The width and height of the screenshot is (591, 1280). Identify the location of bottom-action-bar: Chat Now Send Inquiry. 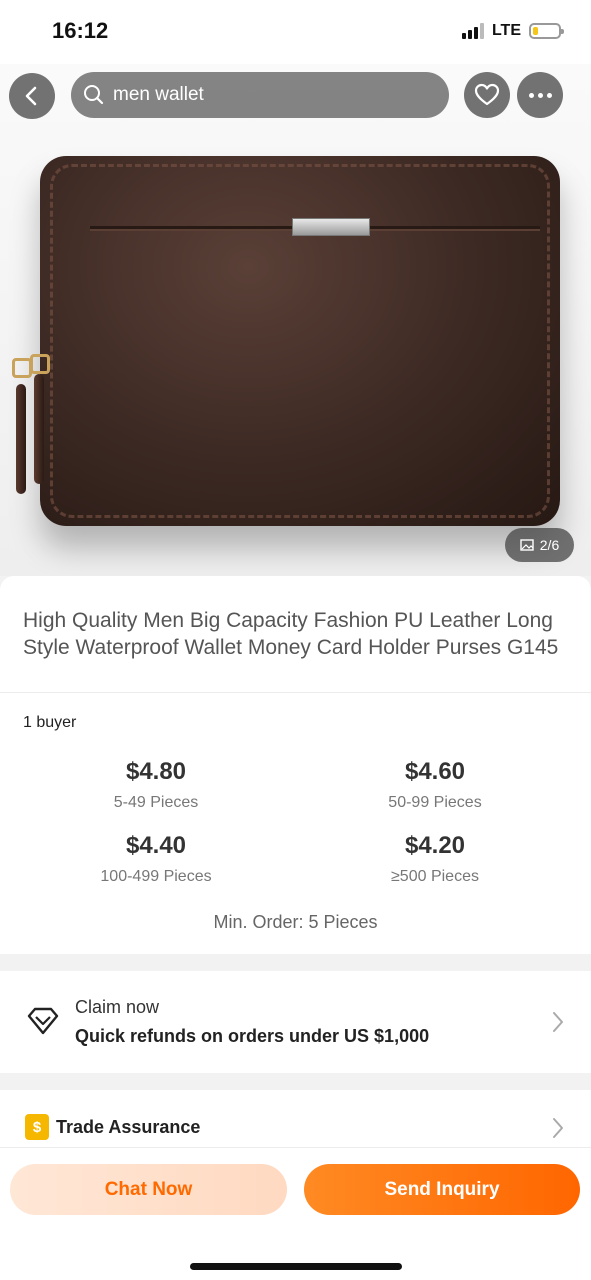
(295, 1213).